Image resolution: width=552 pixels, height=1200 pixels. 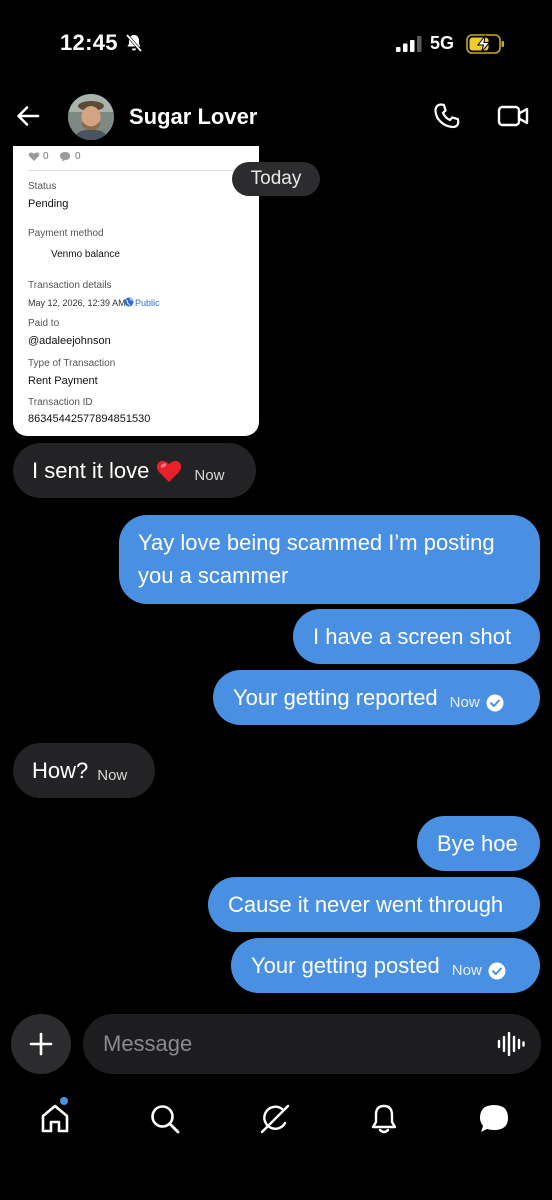 I want to click on transaction-id-label: Transaction ID, so click(x=60, y=402).